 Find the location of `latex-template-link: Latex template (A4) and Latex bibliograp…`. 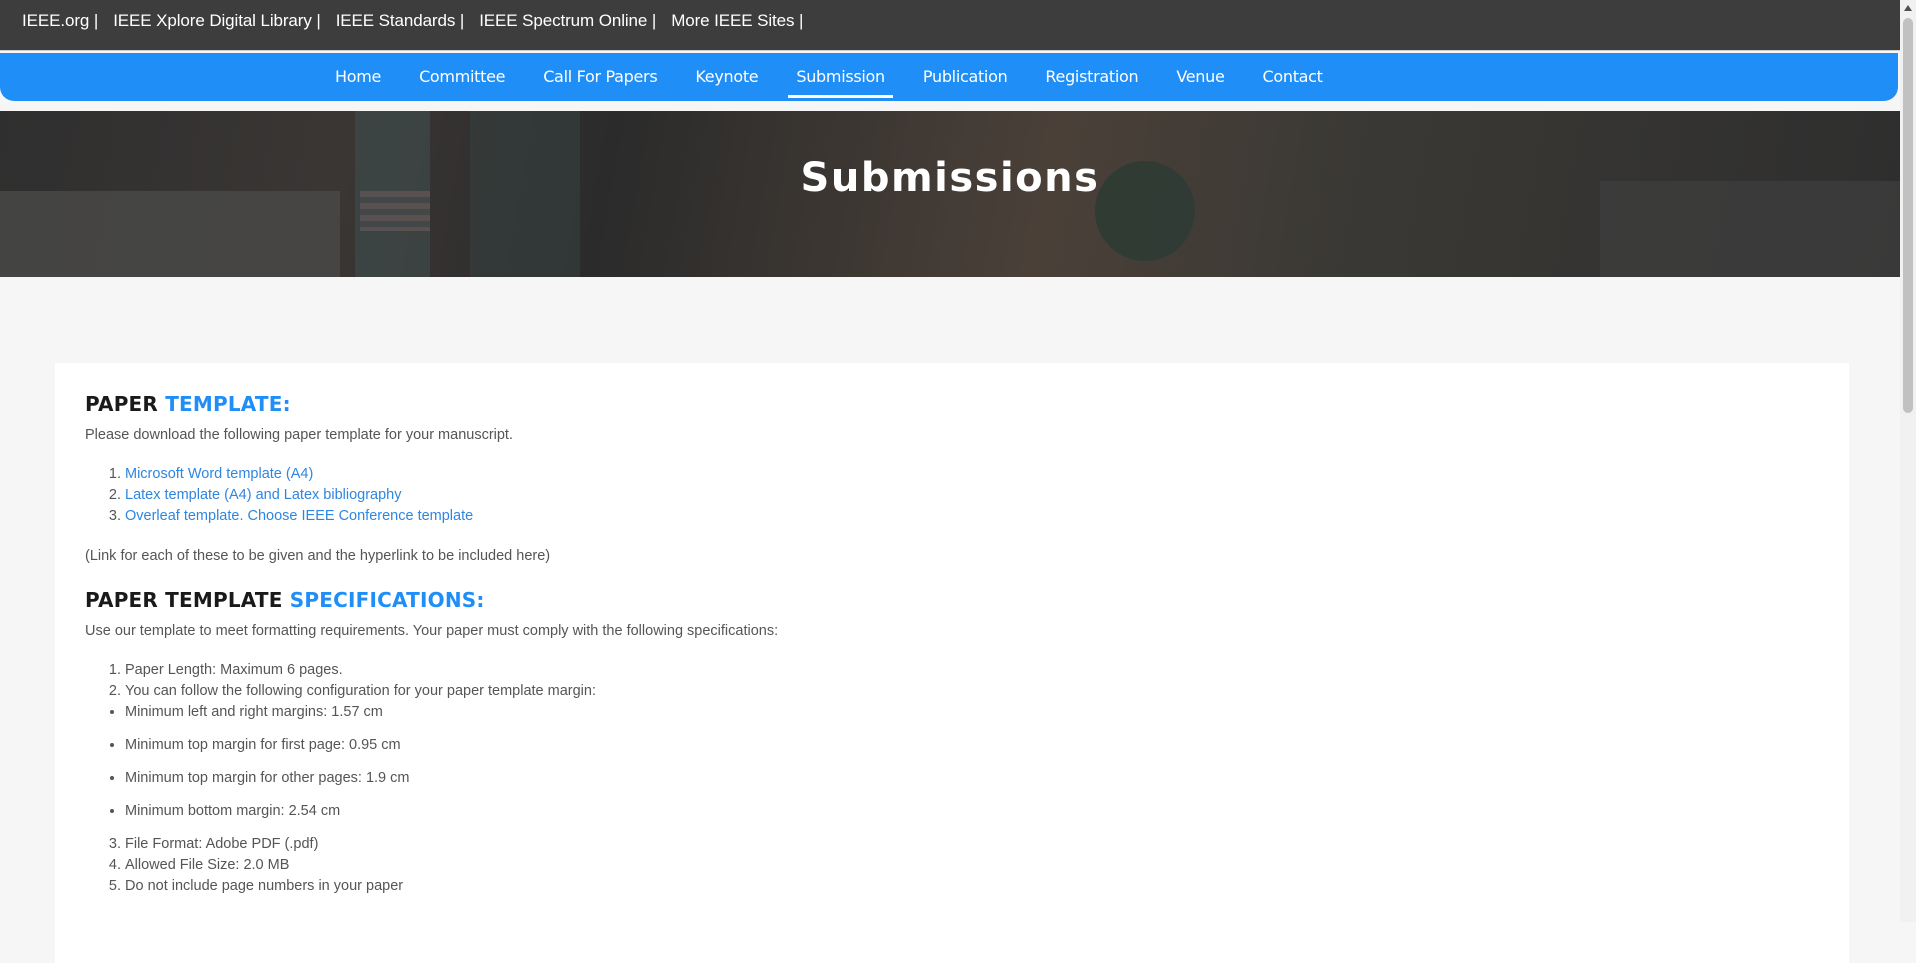

latex-template-link: Latex template (A4) and Latex bibliograp… is located at coordinates (263, 495).